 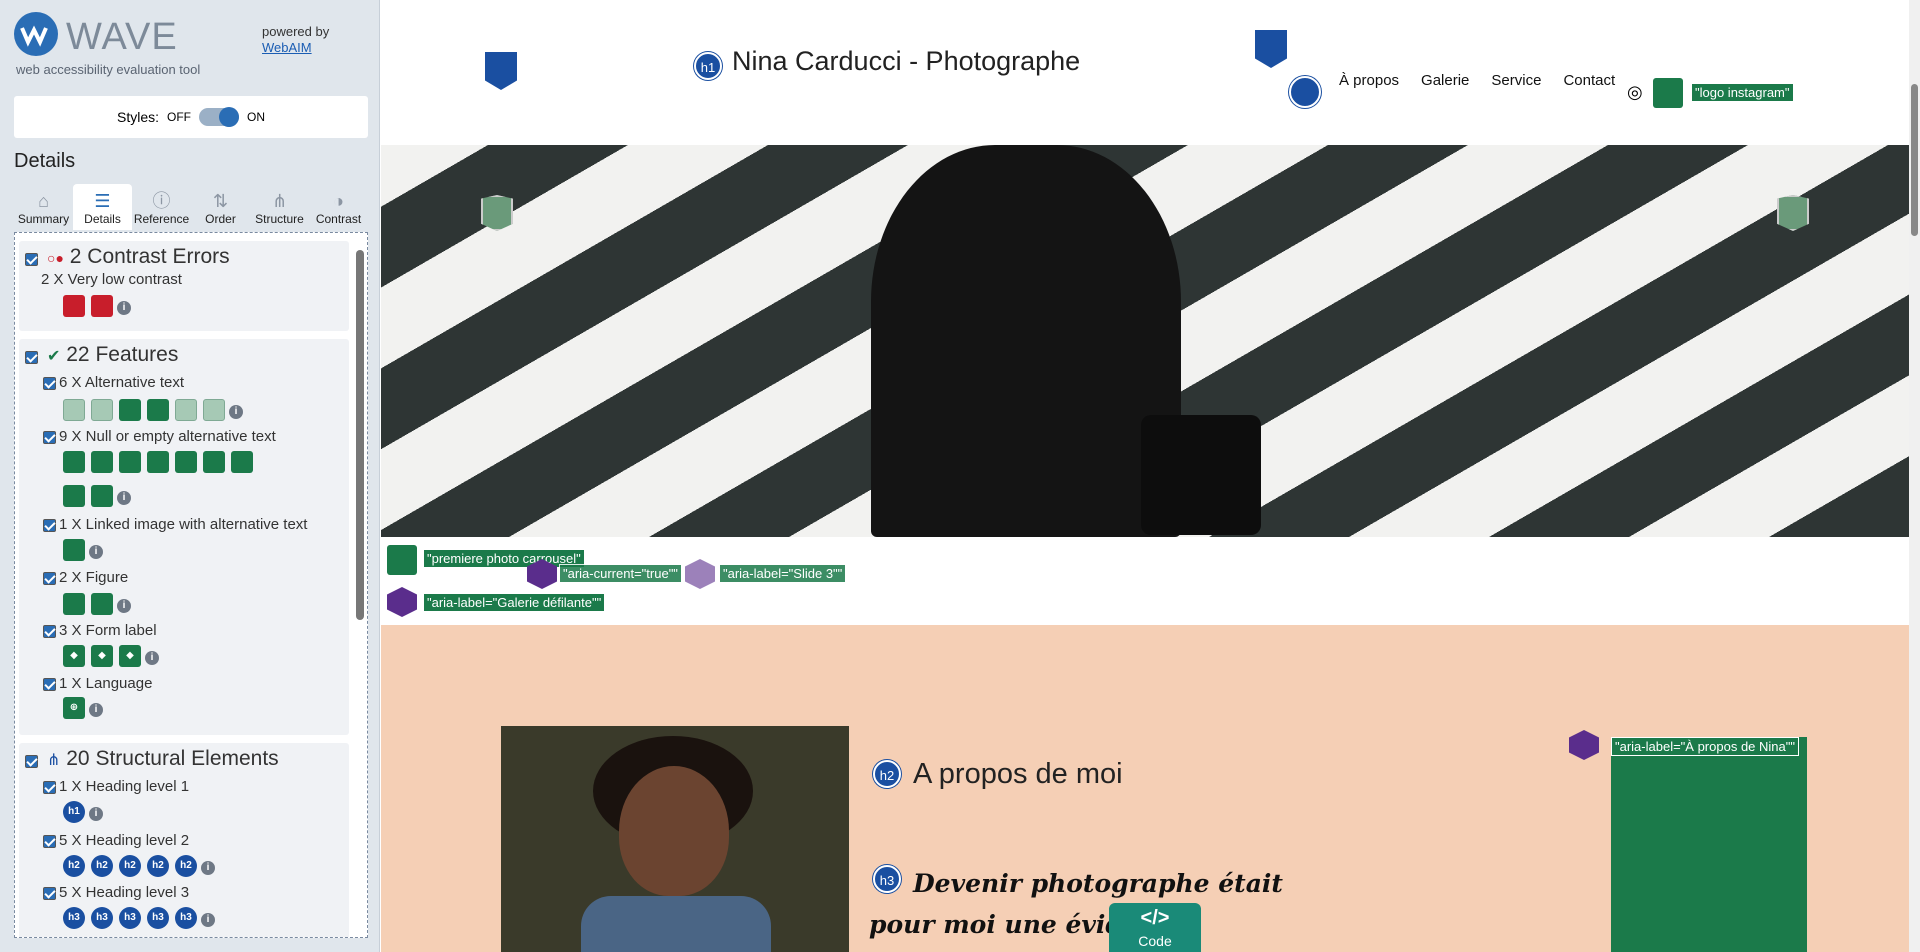 I want to click on tab-reference: ⓘ Reference, so click(x=161, y=207).